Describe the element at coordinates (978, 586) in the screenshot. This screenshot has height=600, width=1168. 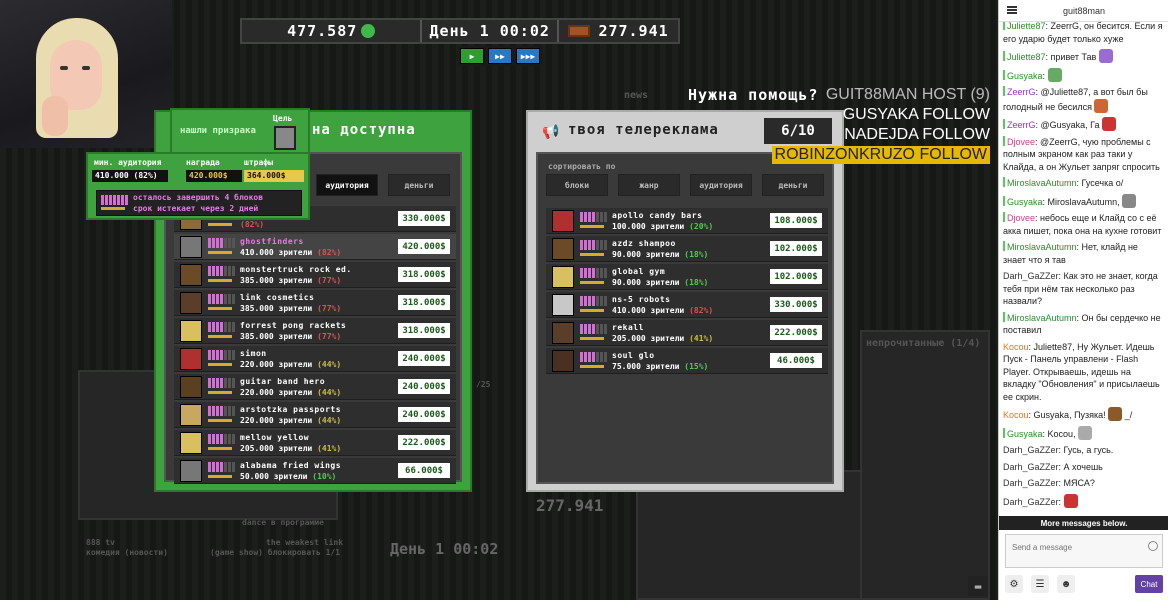
I see `chat-bubble-icon: ▬` at that location.